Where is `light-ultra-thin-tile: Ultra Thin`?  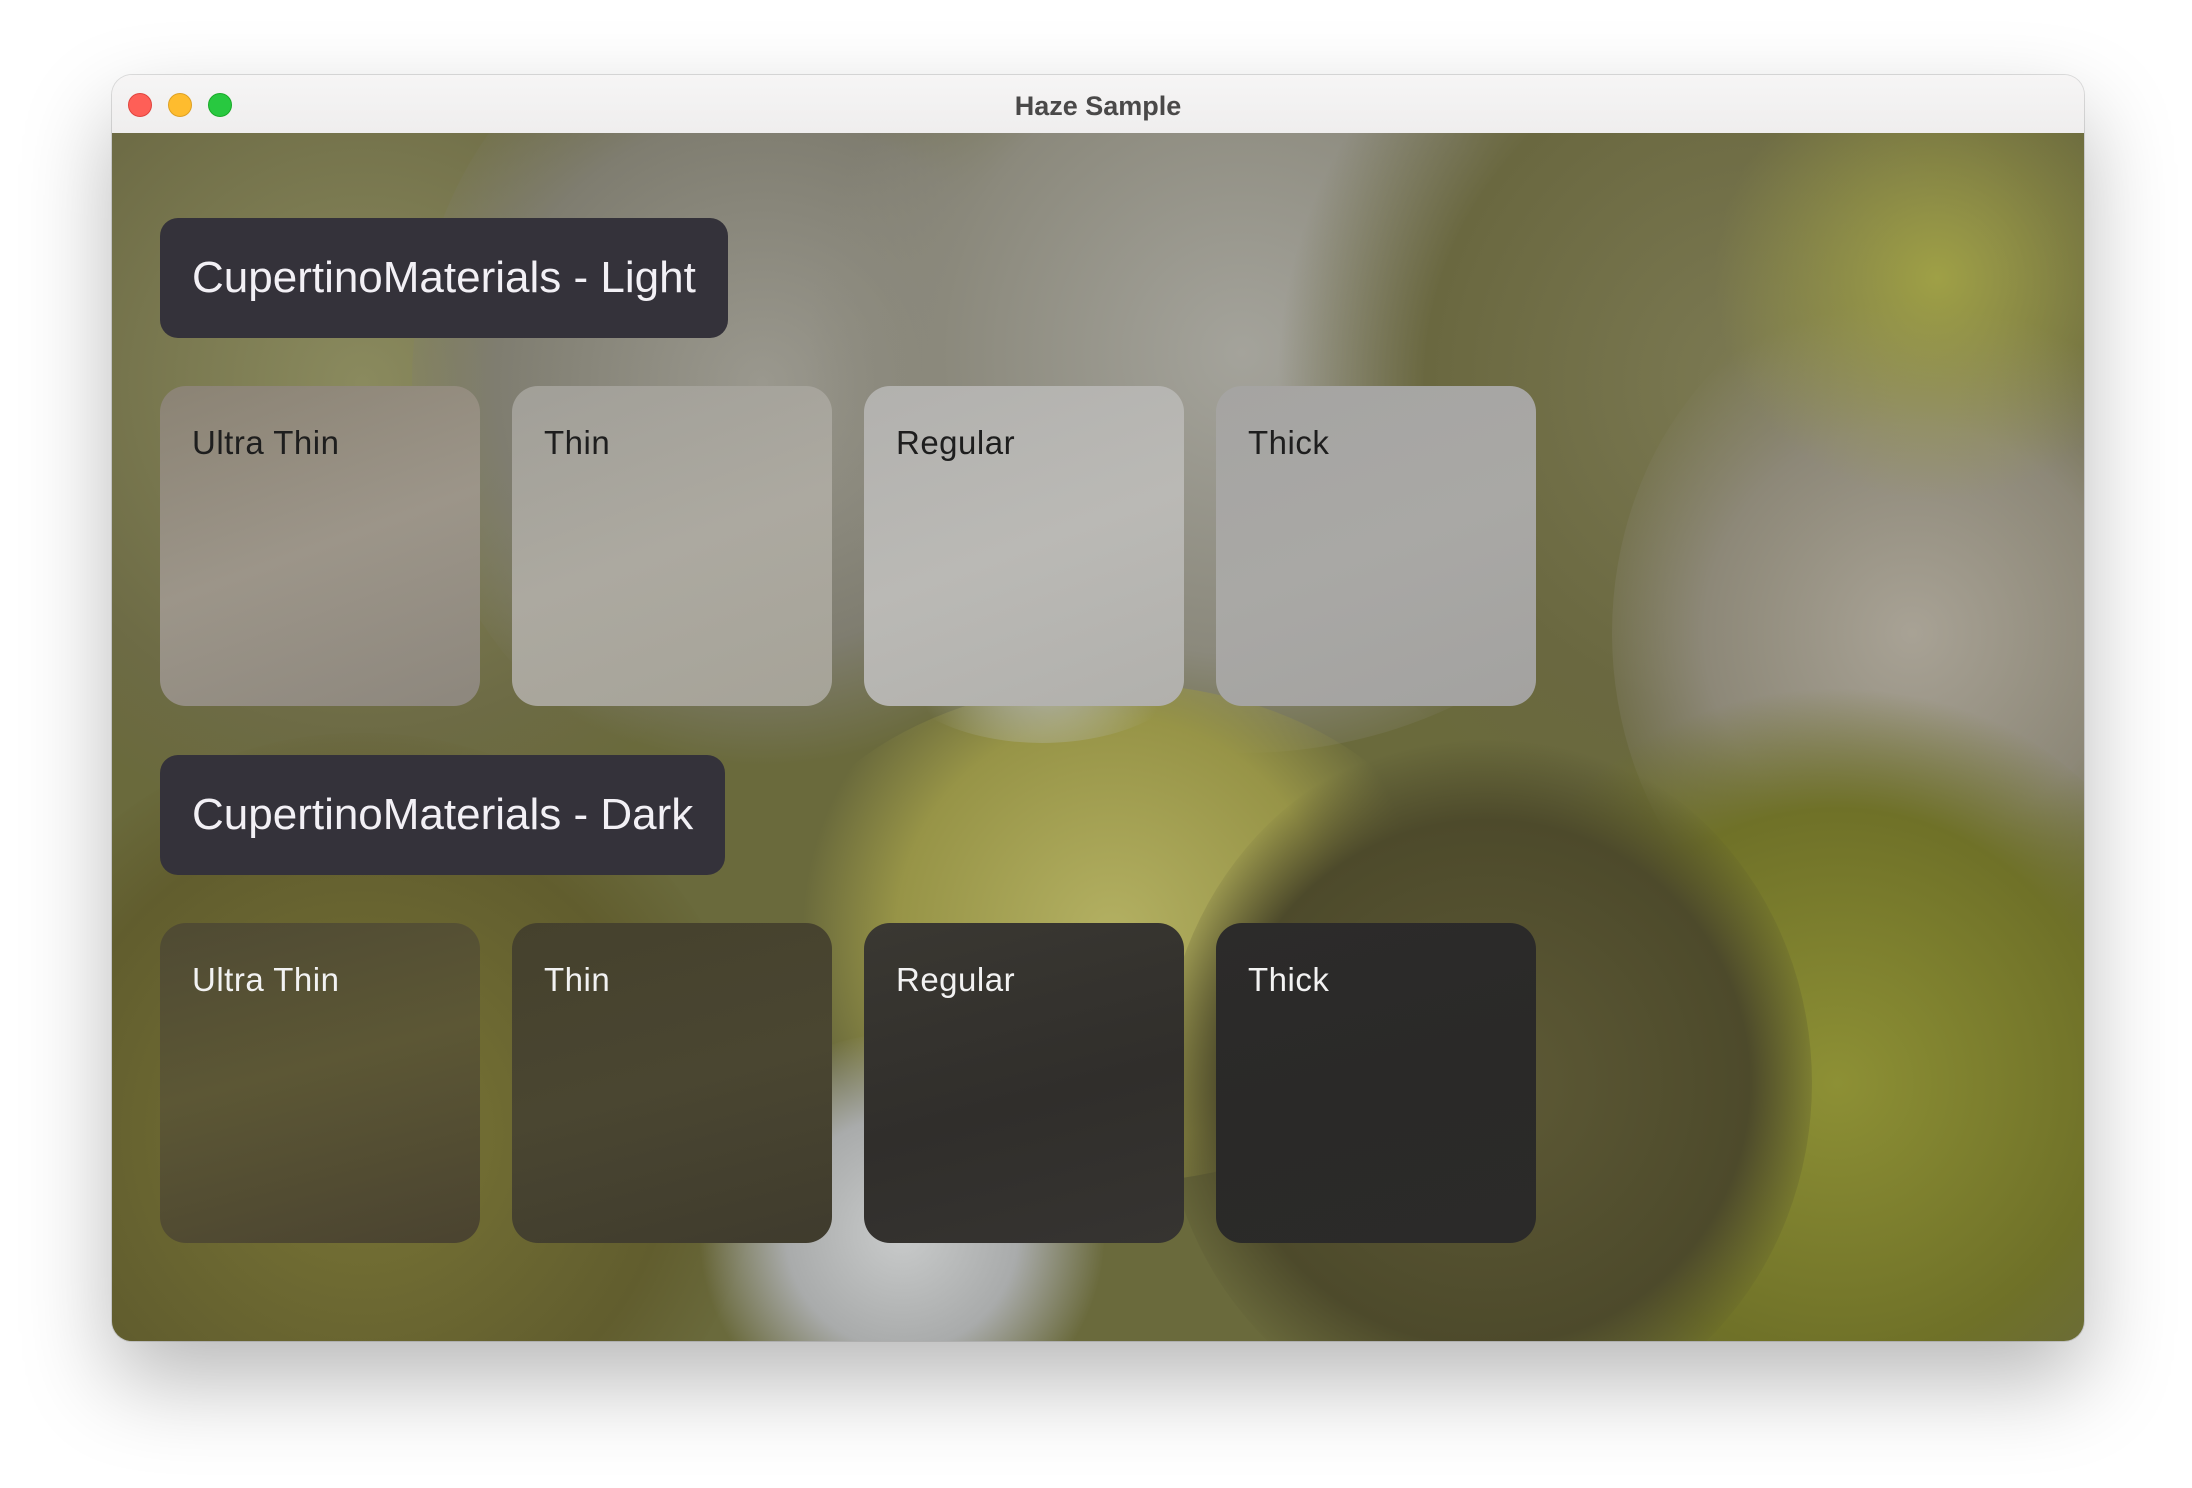
light-ultra-thin-tile: Ultra Thin is located at coordinates (320, 546).